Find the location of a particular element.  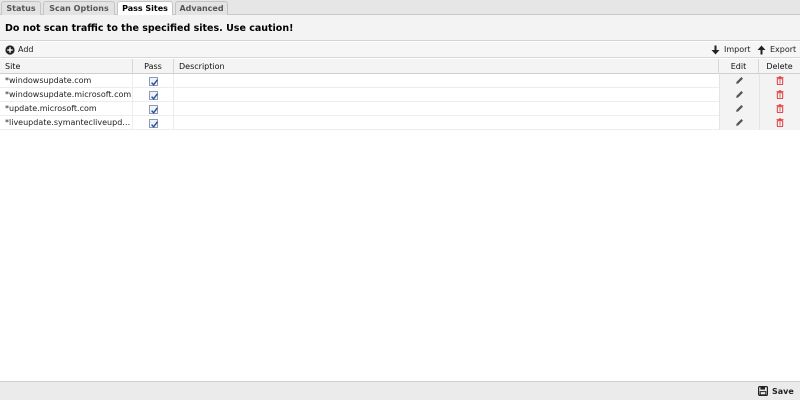

export-label: Export is located at coordinates (783, 49).